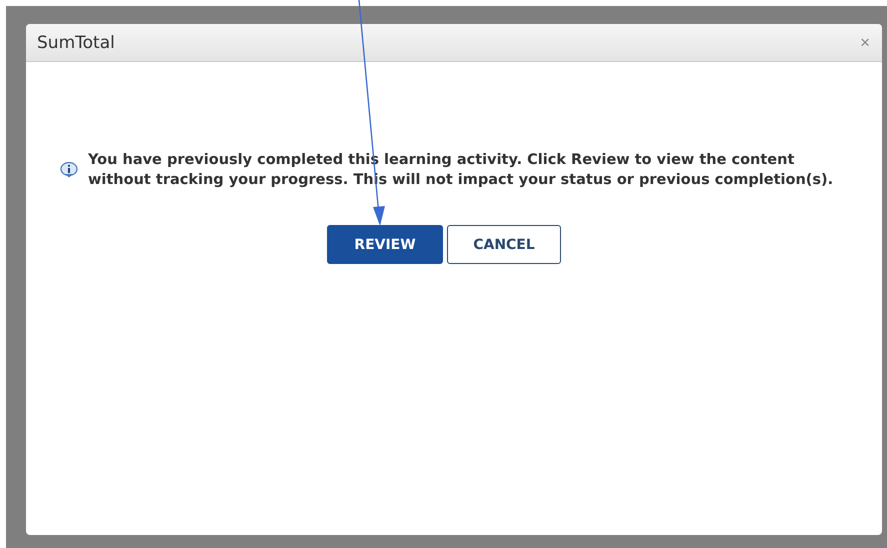 The height and width of the screenshot is (548, 887). I want to click on review-button: REVIEW, so click(385, 244).